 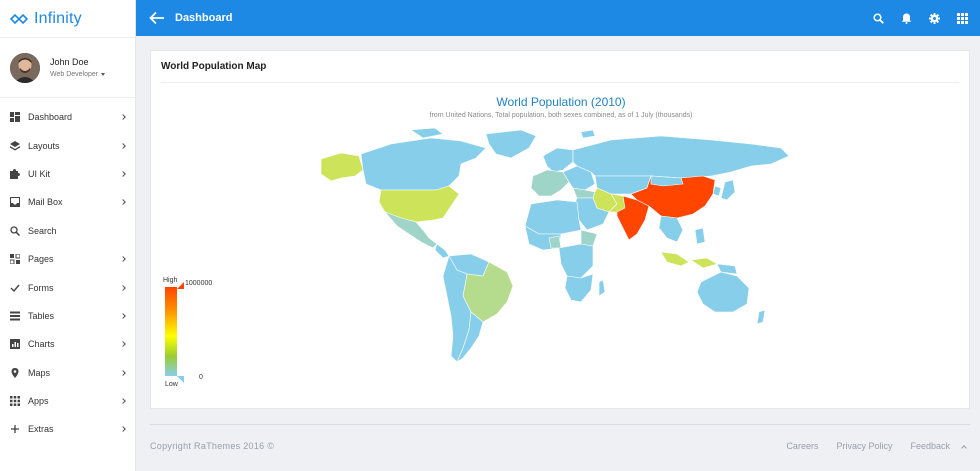 What do you see at coordinates (67, 316) in the screenshot?
I see `sidebar-item-tables: Tables` at bounding box center [67, 316].